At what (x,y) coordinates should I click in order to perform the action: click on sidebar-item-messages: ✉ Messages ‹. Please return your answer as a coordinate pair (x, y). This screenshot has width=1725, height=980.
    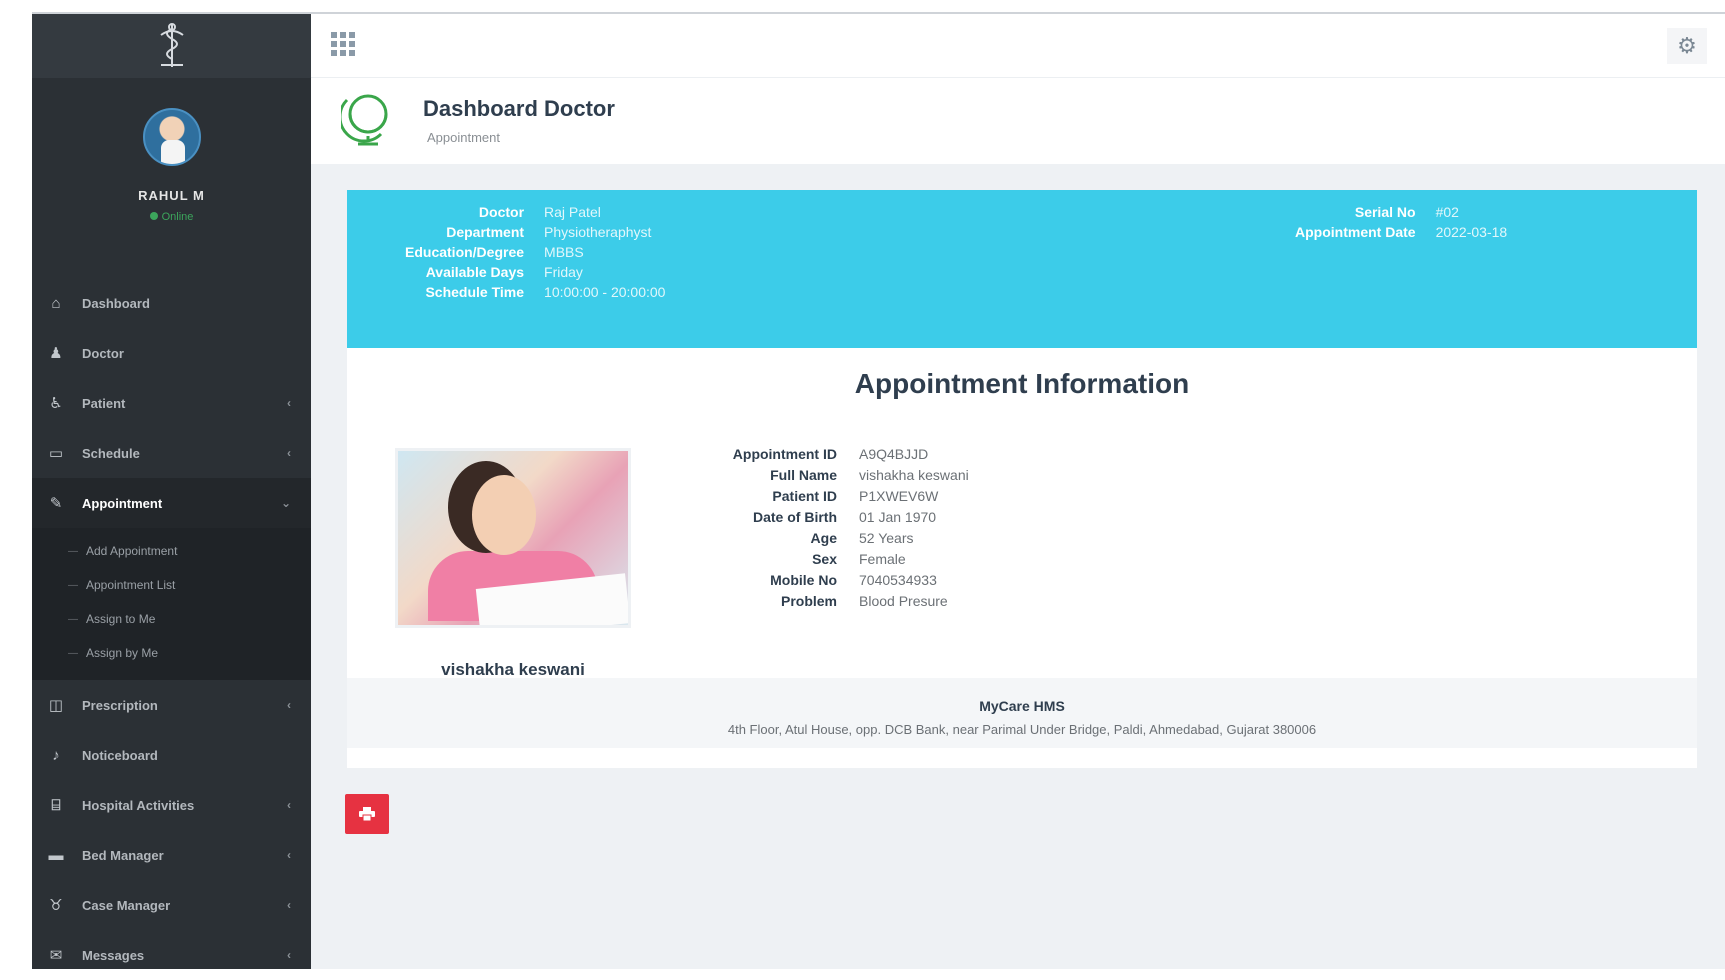
    Looking at the image, I should click on (171, 955).